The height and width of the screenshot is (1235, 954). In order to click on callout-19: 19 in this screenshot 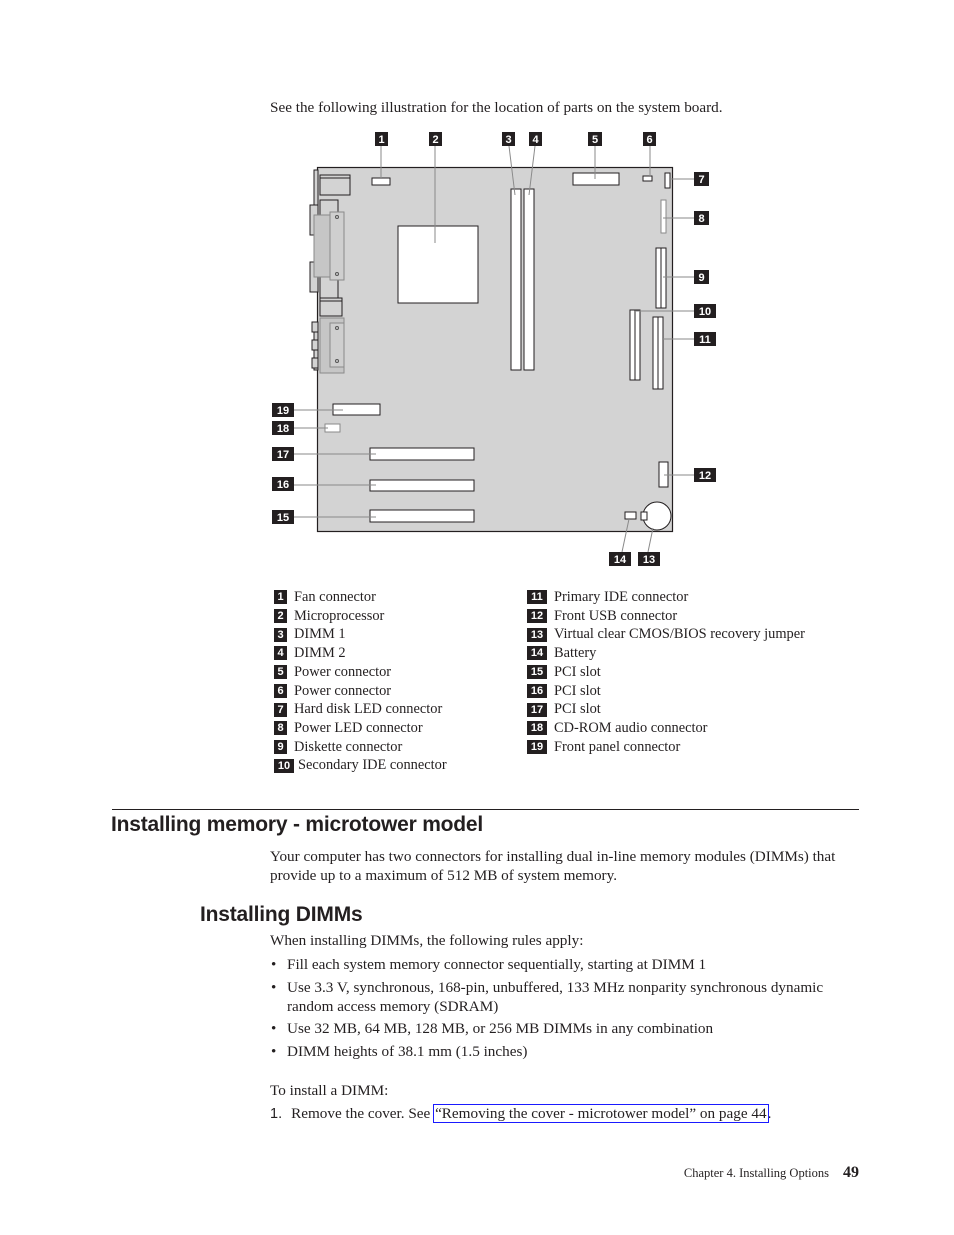, I will do `click(283, 410)`.